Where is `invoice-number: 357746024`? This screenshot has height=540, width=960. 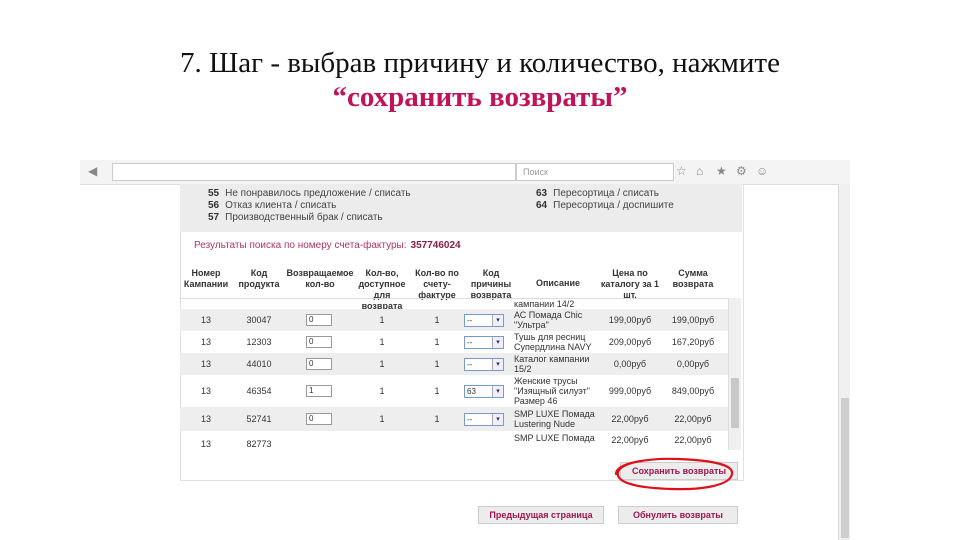
invoice-number: 357746024 is located at coordinates (435, 245).